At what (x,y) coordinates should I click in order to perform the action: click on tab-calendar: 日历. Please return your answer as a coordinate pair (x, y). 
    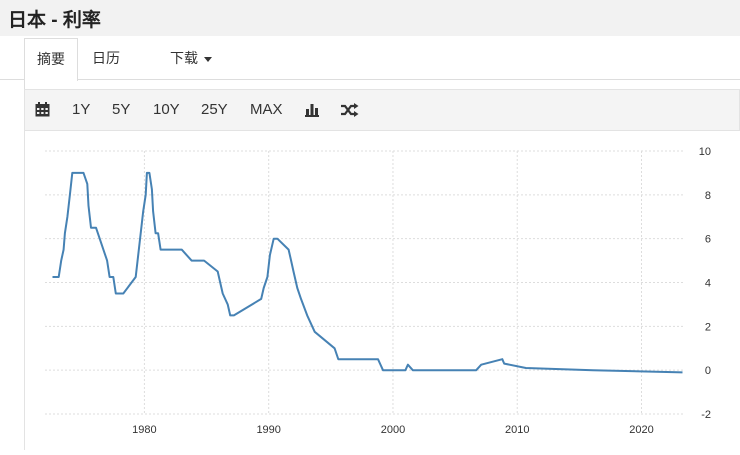
    Looking at the image, I should click on (106, 58).